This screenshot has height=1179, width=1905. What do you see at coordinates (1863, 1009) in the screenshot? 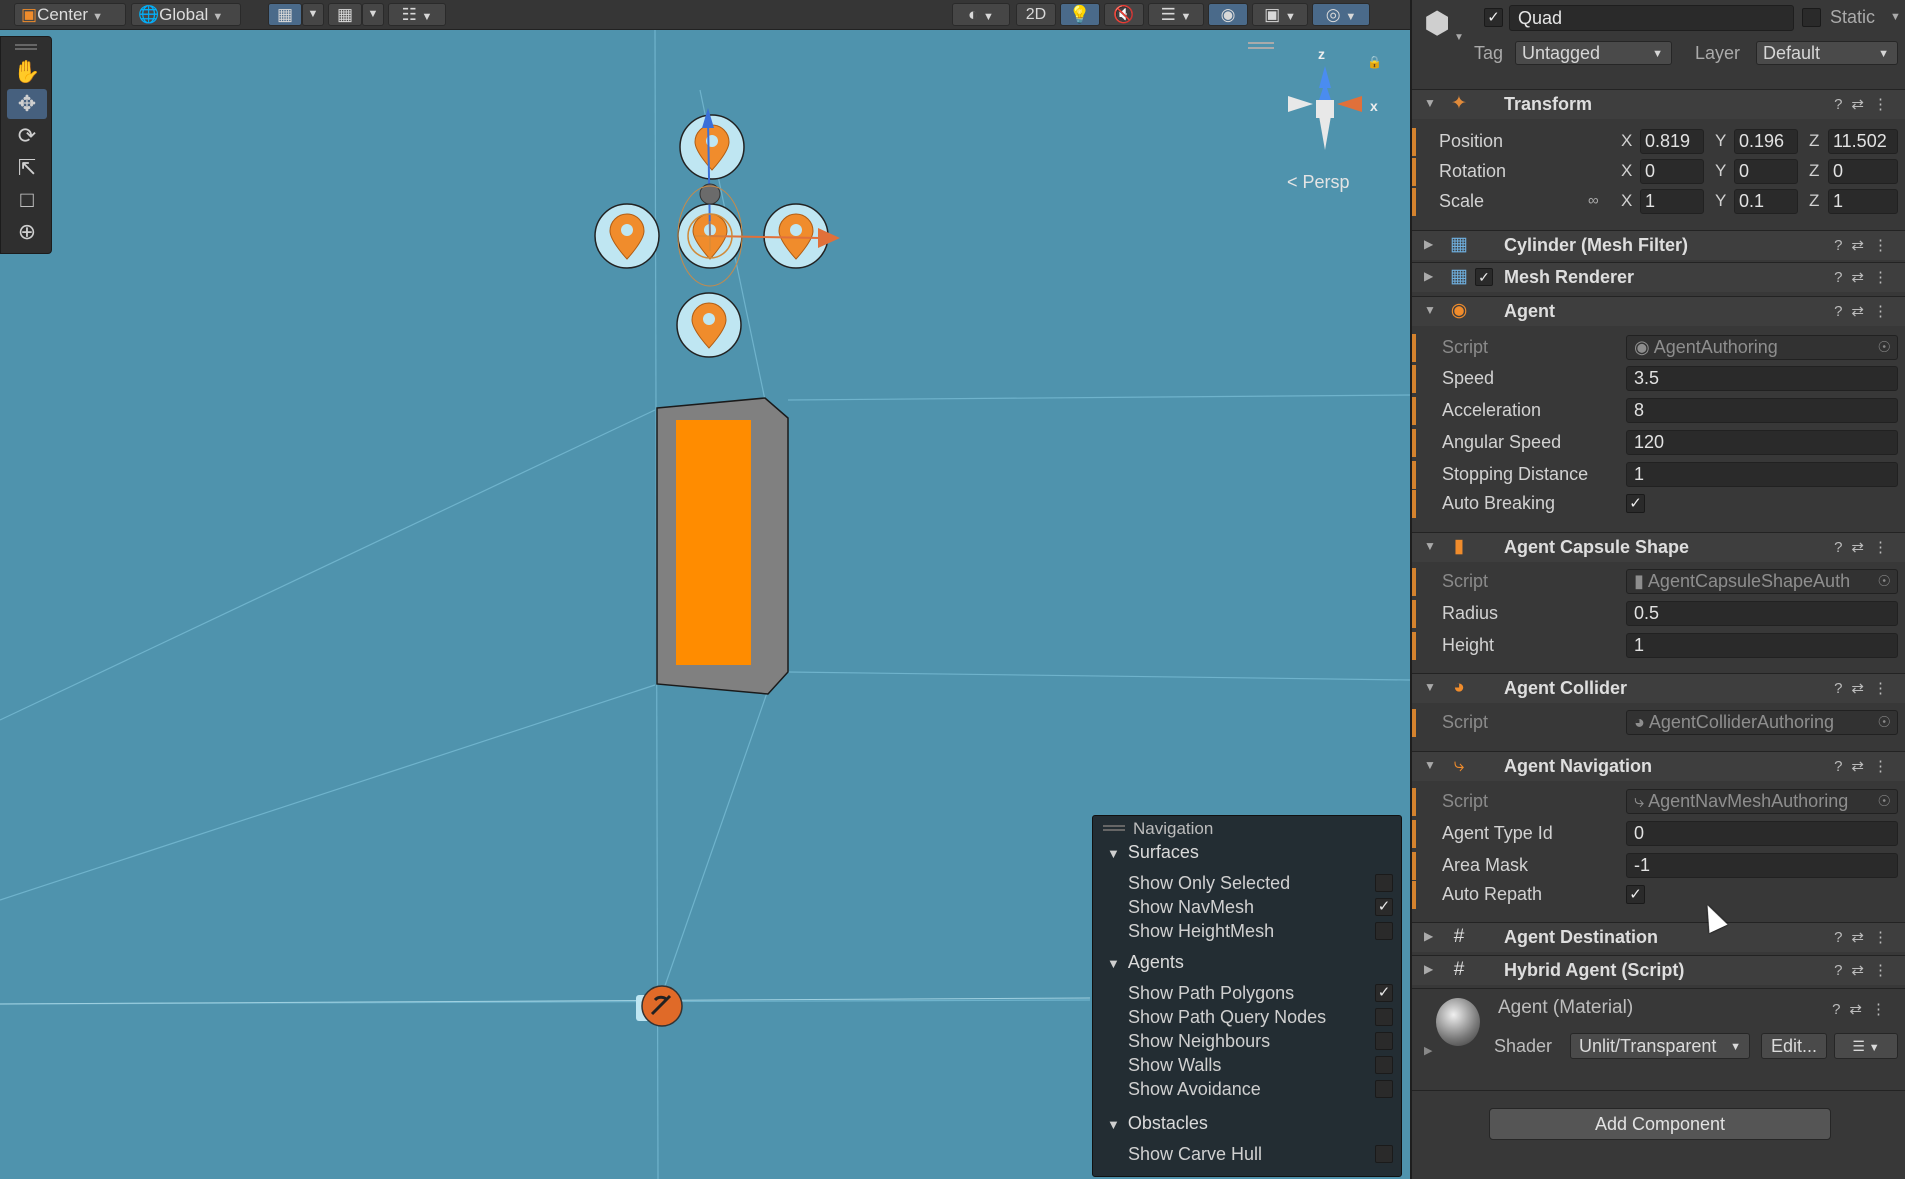
I see `material-header-buttons: ?⇄⋮` at bounding box center [1863, 1009].